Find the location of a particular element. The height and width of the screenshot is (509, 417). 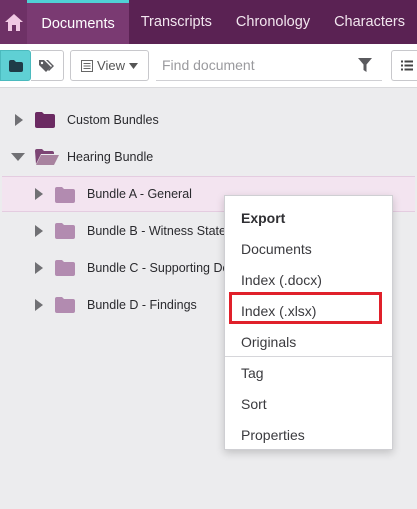

view-label: View is located at coordinates (111, 65).